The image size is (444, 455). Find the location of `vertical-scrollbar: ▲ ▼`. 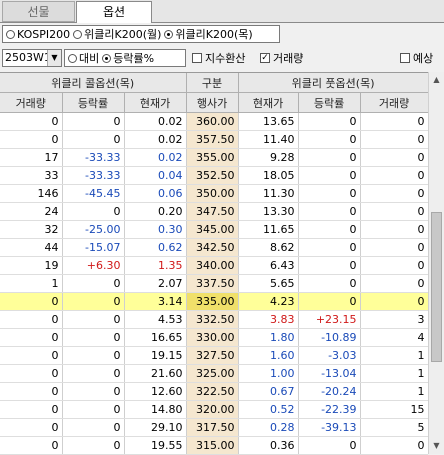

vertical-scrollbar: ▲ ▼ is located at coordinates (436, 263).